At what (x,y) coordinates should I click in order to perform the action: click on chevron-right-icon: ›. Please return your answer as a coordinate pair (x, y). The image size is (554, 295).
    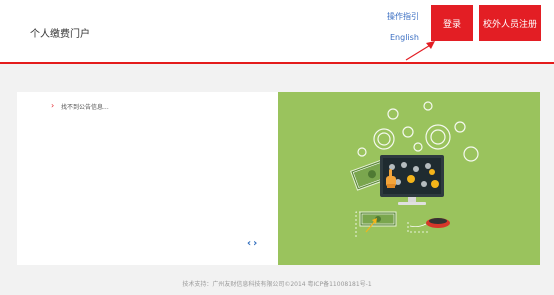
    Looking at the image, I should click on (53, 105).